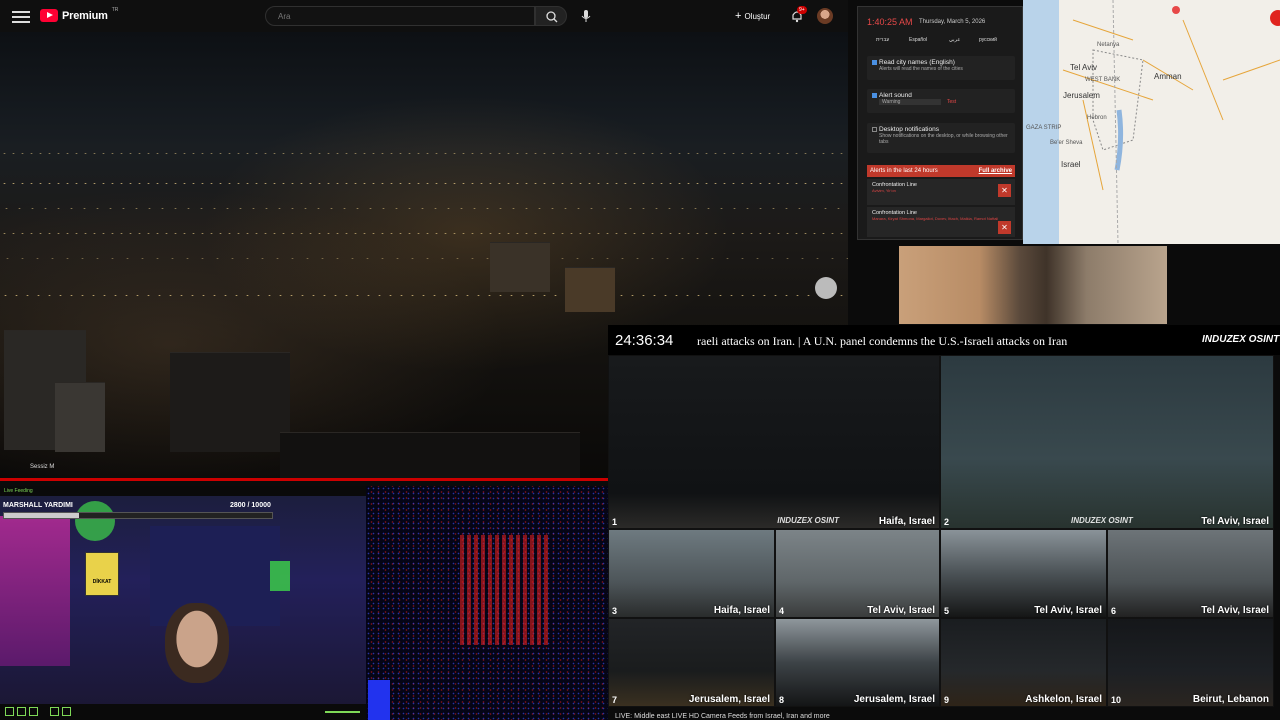  I want to click on search-button, so click(551, 16).